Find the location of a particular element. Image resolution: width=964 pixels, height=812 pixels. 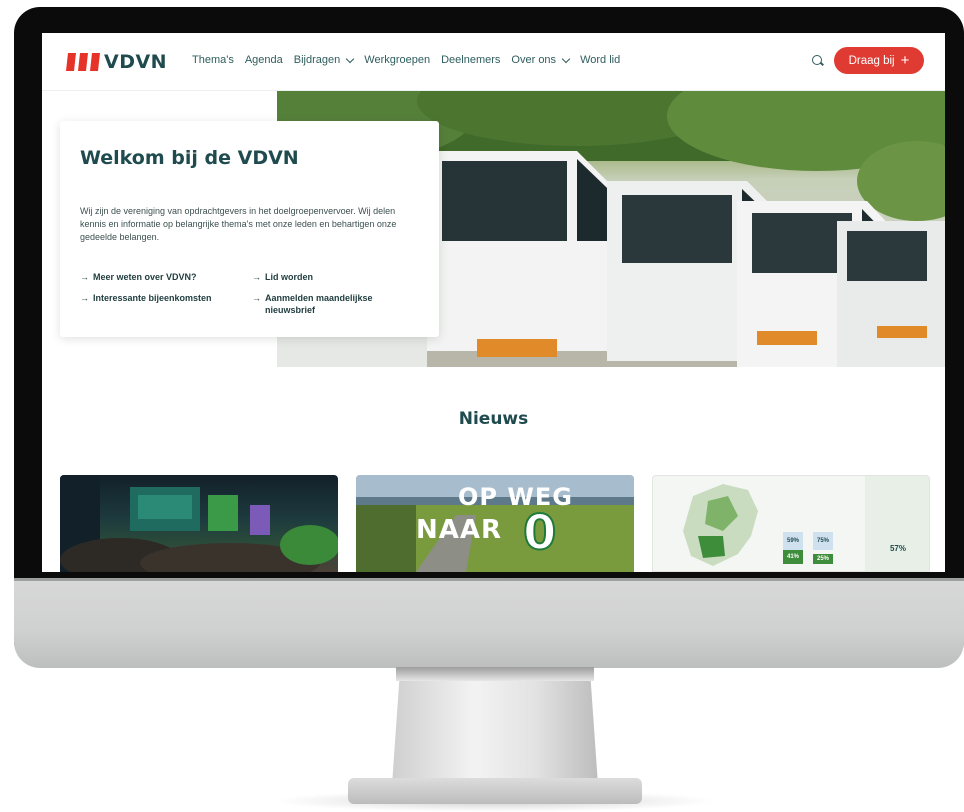

draag-bij-button: Draag bij + is located at coordinates (879, 60).